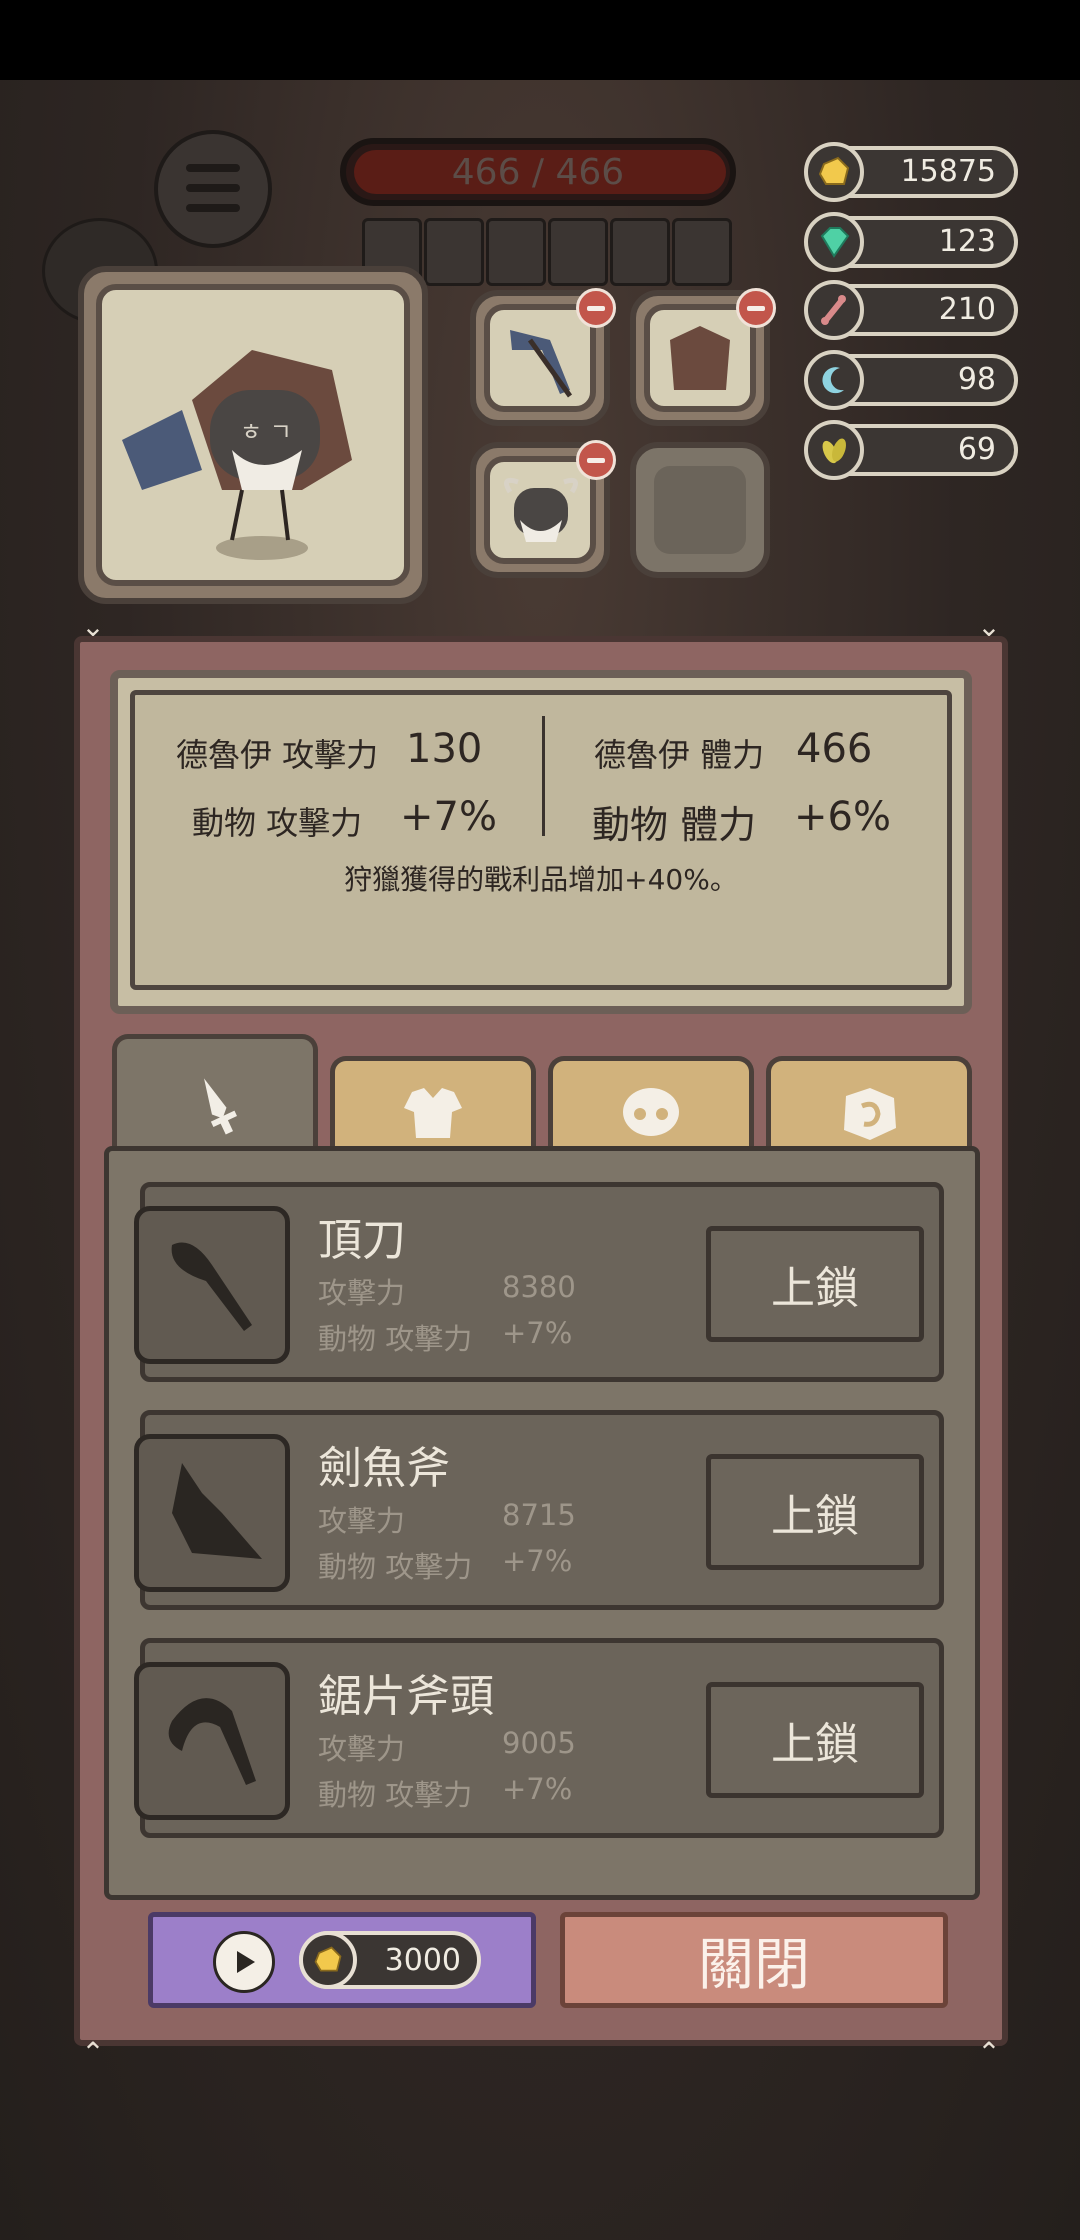 This screenshot has height=2240, width=1080. I want to click on item-attack-value: 8715, so click(539, 1515).